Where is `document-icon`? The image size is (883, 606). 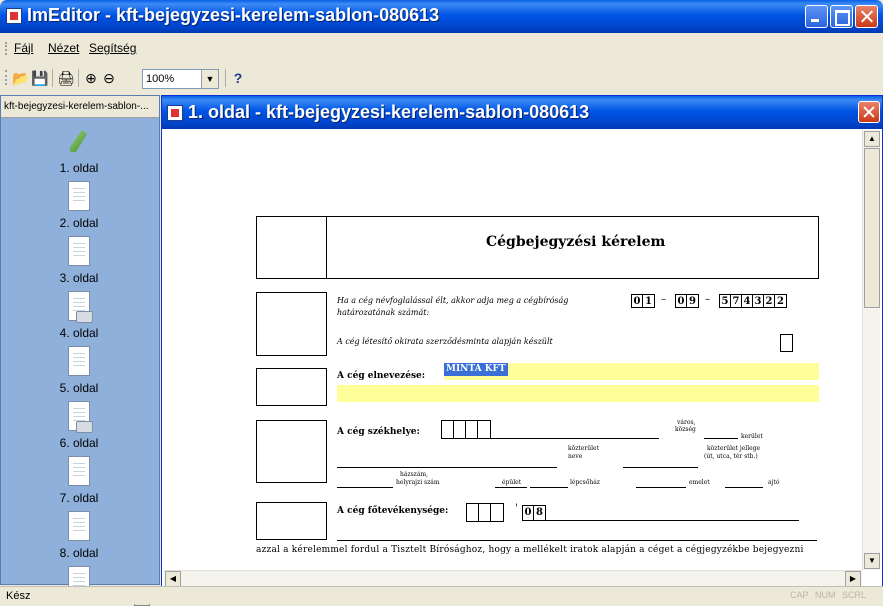 document-icon is located at coordinates (175, 113).